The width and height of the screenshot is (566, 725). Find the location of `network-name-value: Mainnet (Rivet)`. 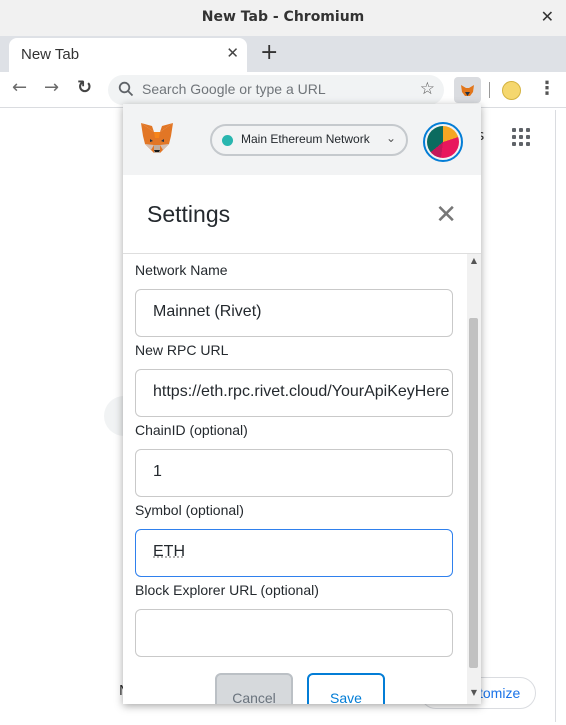

network-name-value: Mainnet (Rivet) is located at coordinates (207, 311).